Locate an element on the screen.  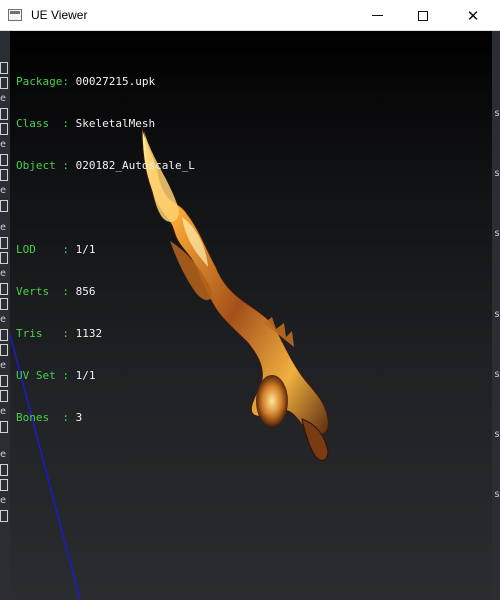
title-bar: UE Viewer ✕ is located at coordinates (250, 15).